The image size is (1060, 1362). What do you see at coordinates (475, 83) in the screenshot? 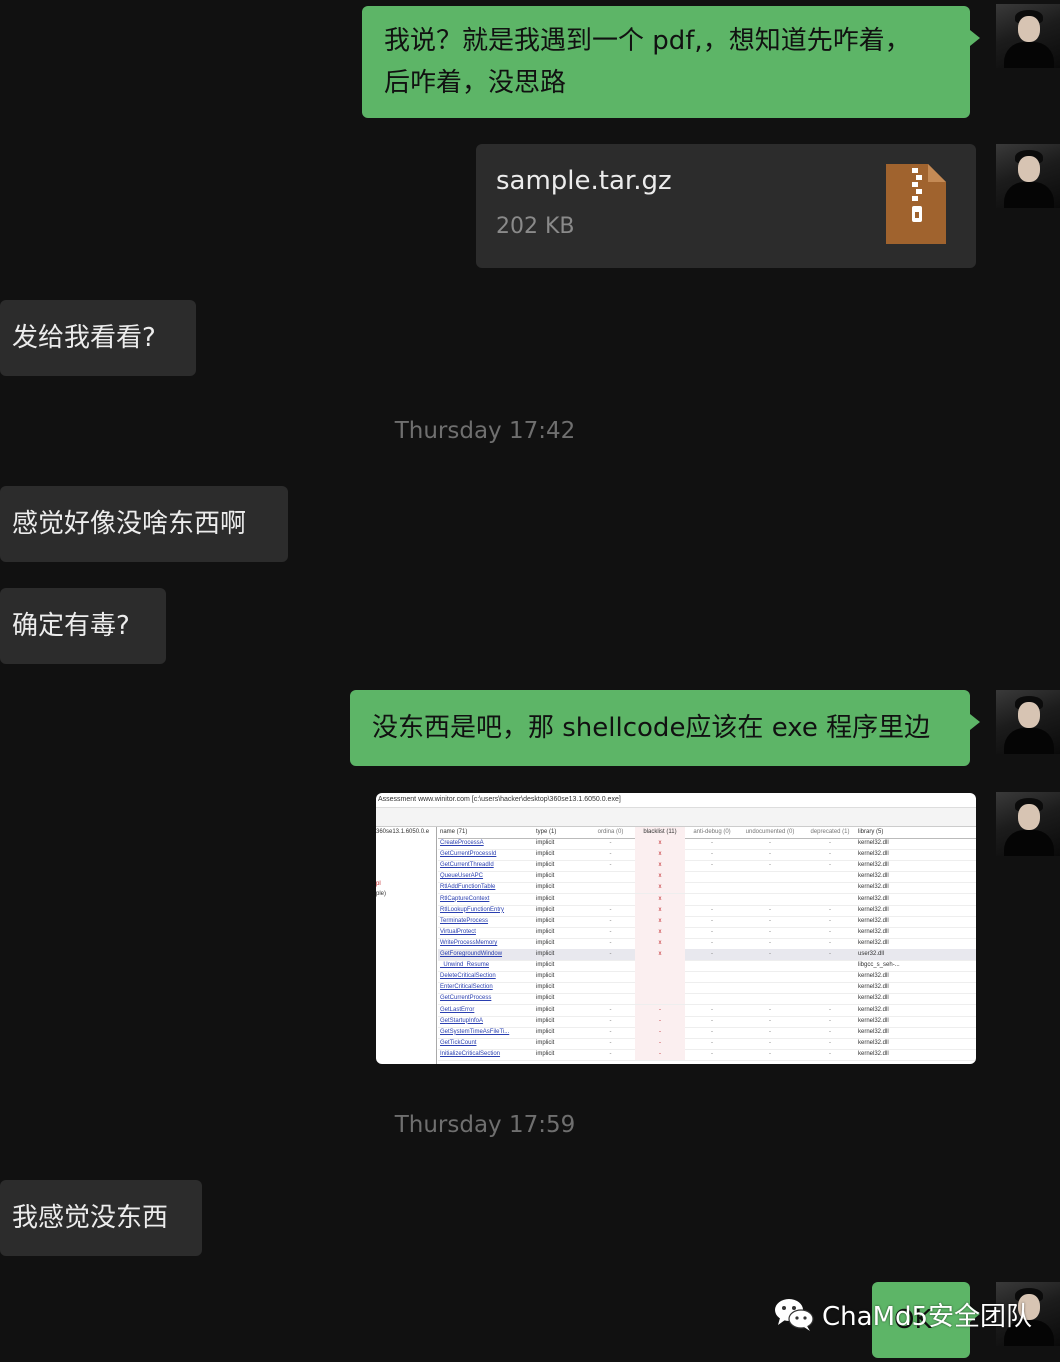
I see `message-text: 后咋着，没思路` at bounding box center [475, 83].